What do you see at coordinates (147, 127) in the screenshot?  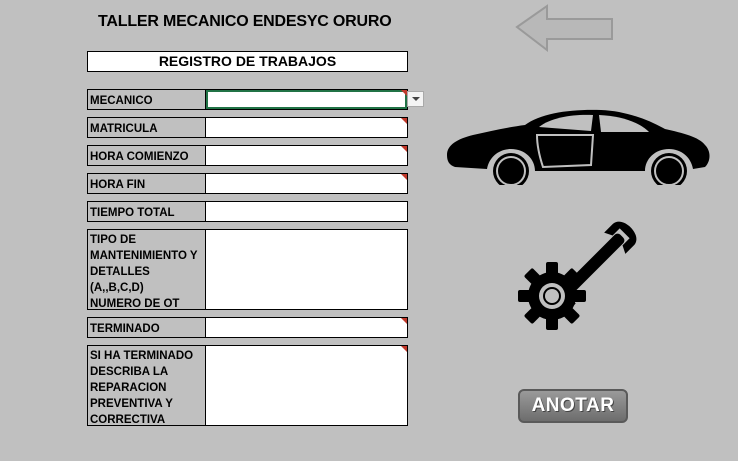 I see `matricula-label: MATRICULA` at bounding box center [147, 127].